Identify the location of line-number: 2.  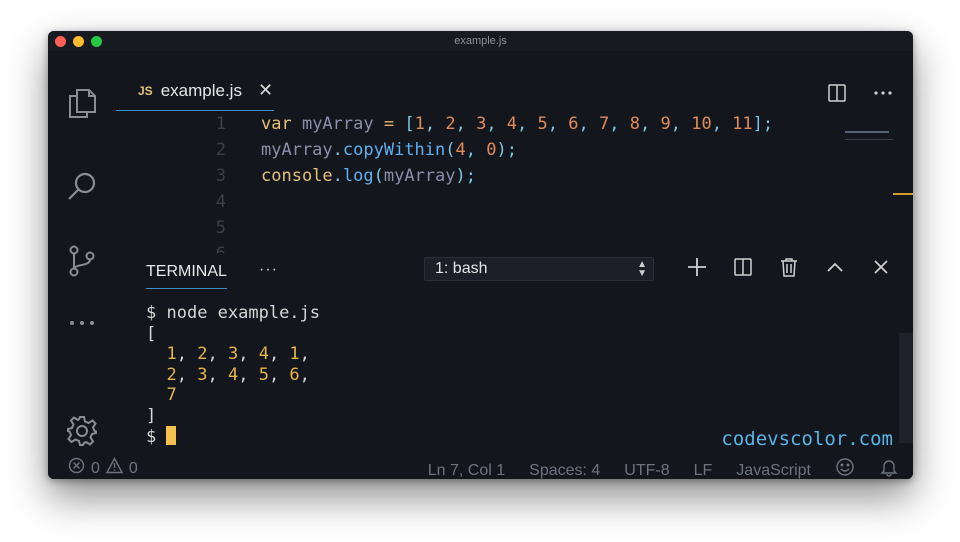
(220, 150).